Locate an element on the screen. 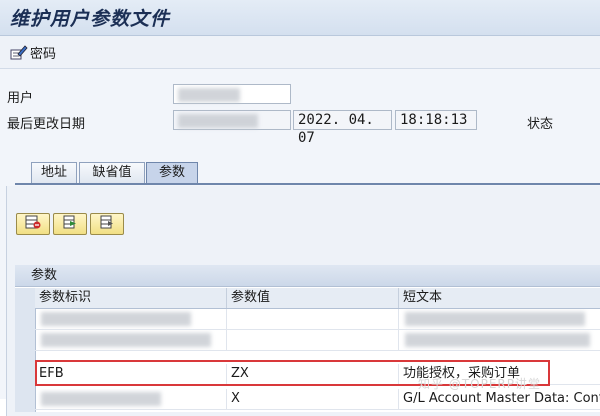 The width and height of the screenshot is (600, 416). cell-parameter-value: ZX is located at coordinates (313, 374).